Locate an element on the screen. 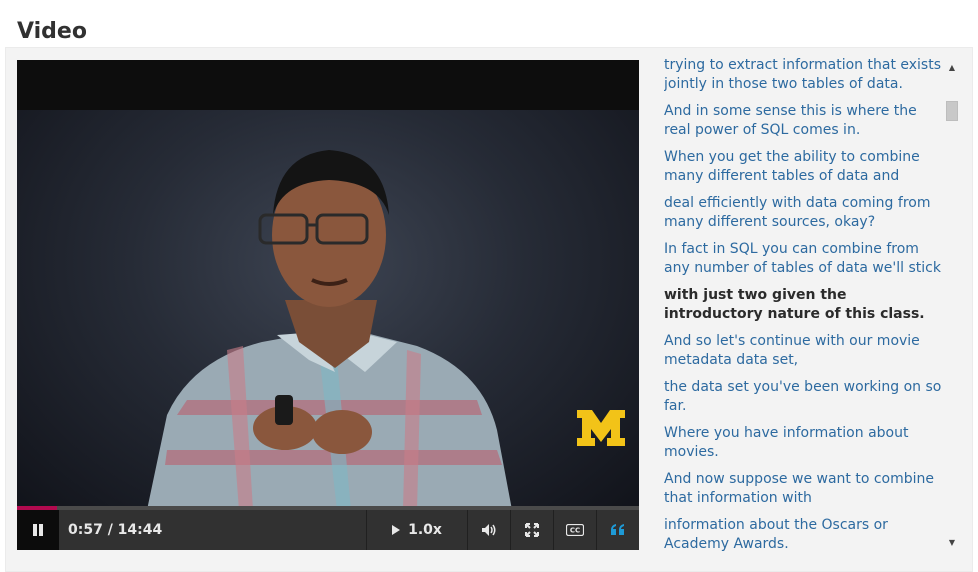  scroll-down-arrow: ▼ is located at coordinates (952, 543).